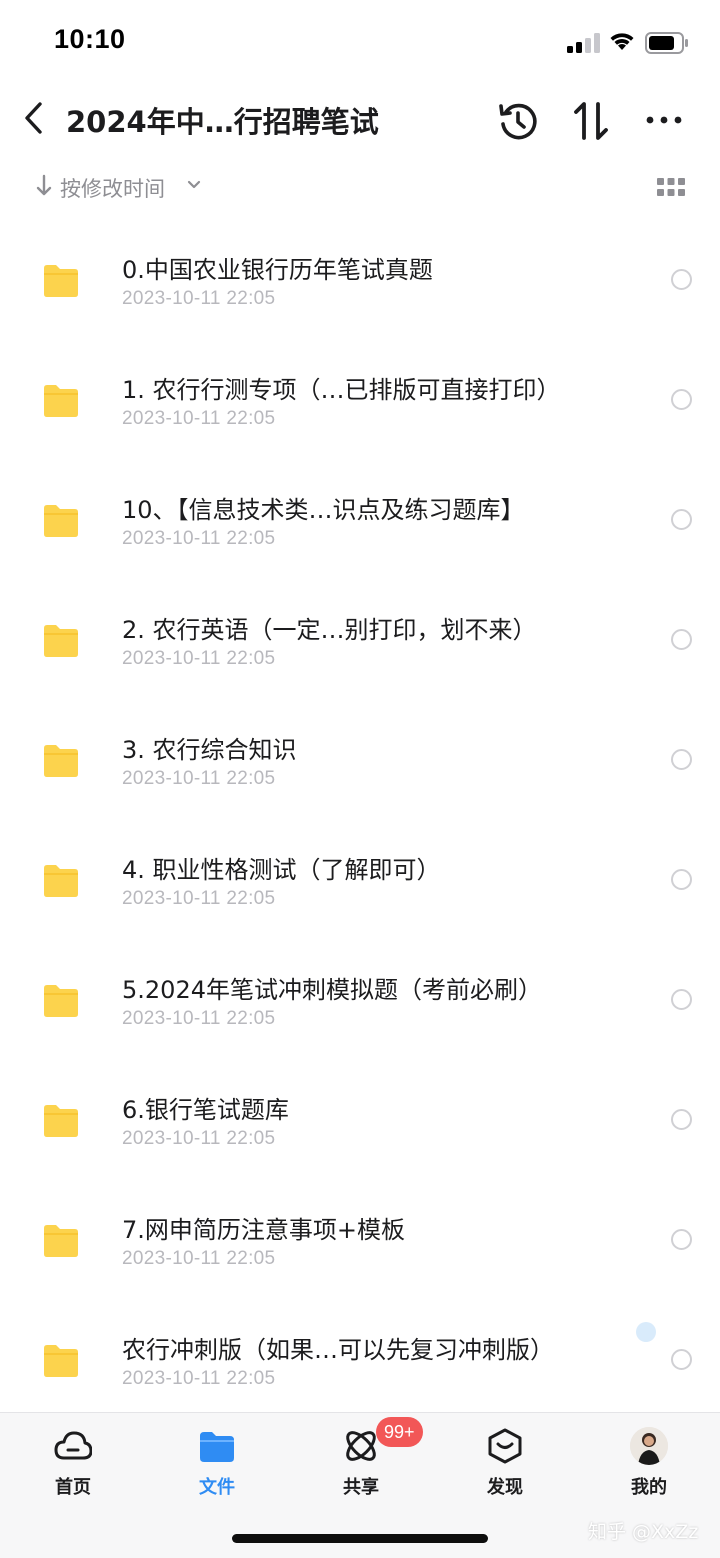 The height and width of the screenshot is (1558, 720). What do you see at coordinates (222, 122) in the screenshot?
I see `page-title: 2024年中…行招聘笔试` at bounding box center [222, 122].